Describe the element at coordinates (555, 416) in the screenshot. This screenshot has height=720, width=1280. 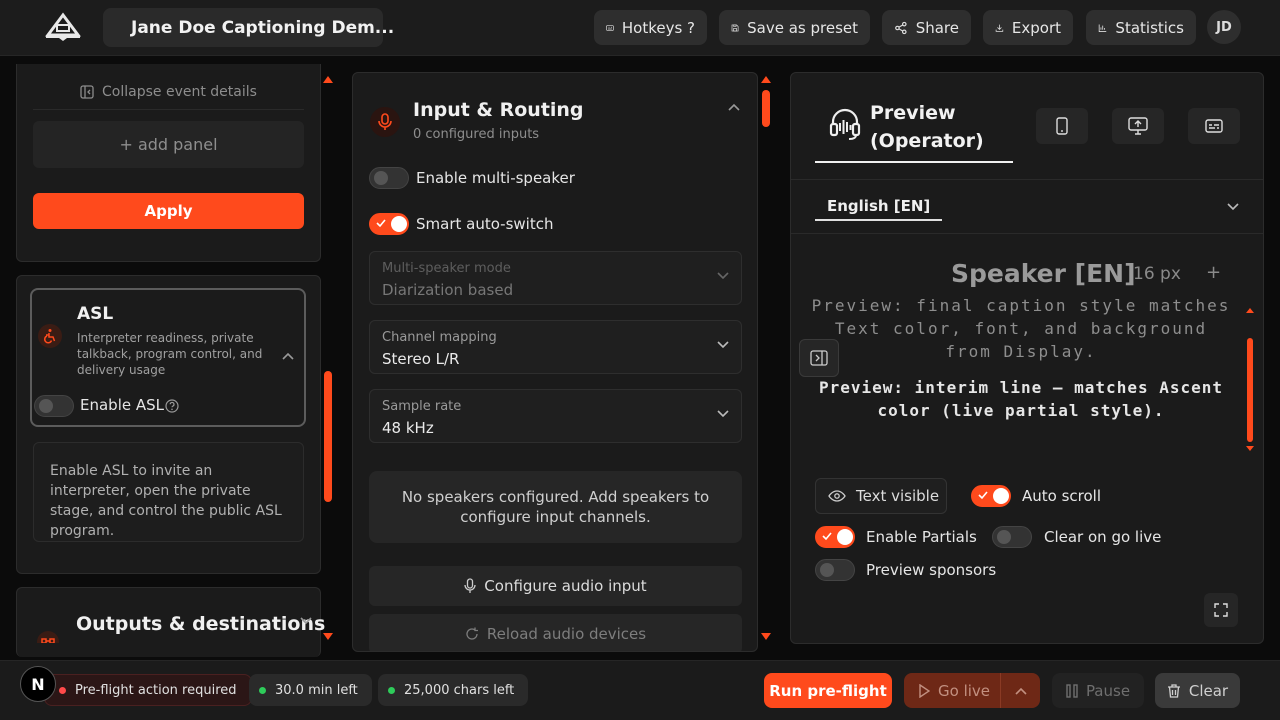
I see `sample-rate-select: Sample rate 48 kHz` at that location.